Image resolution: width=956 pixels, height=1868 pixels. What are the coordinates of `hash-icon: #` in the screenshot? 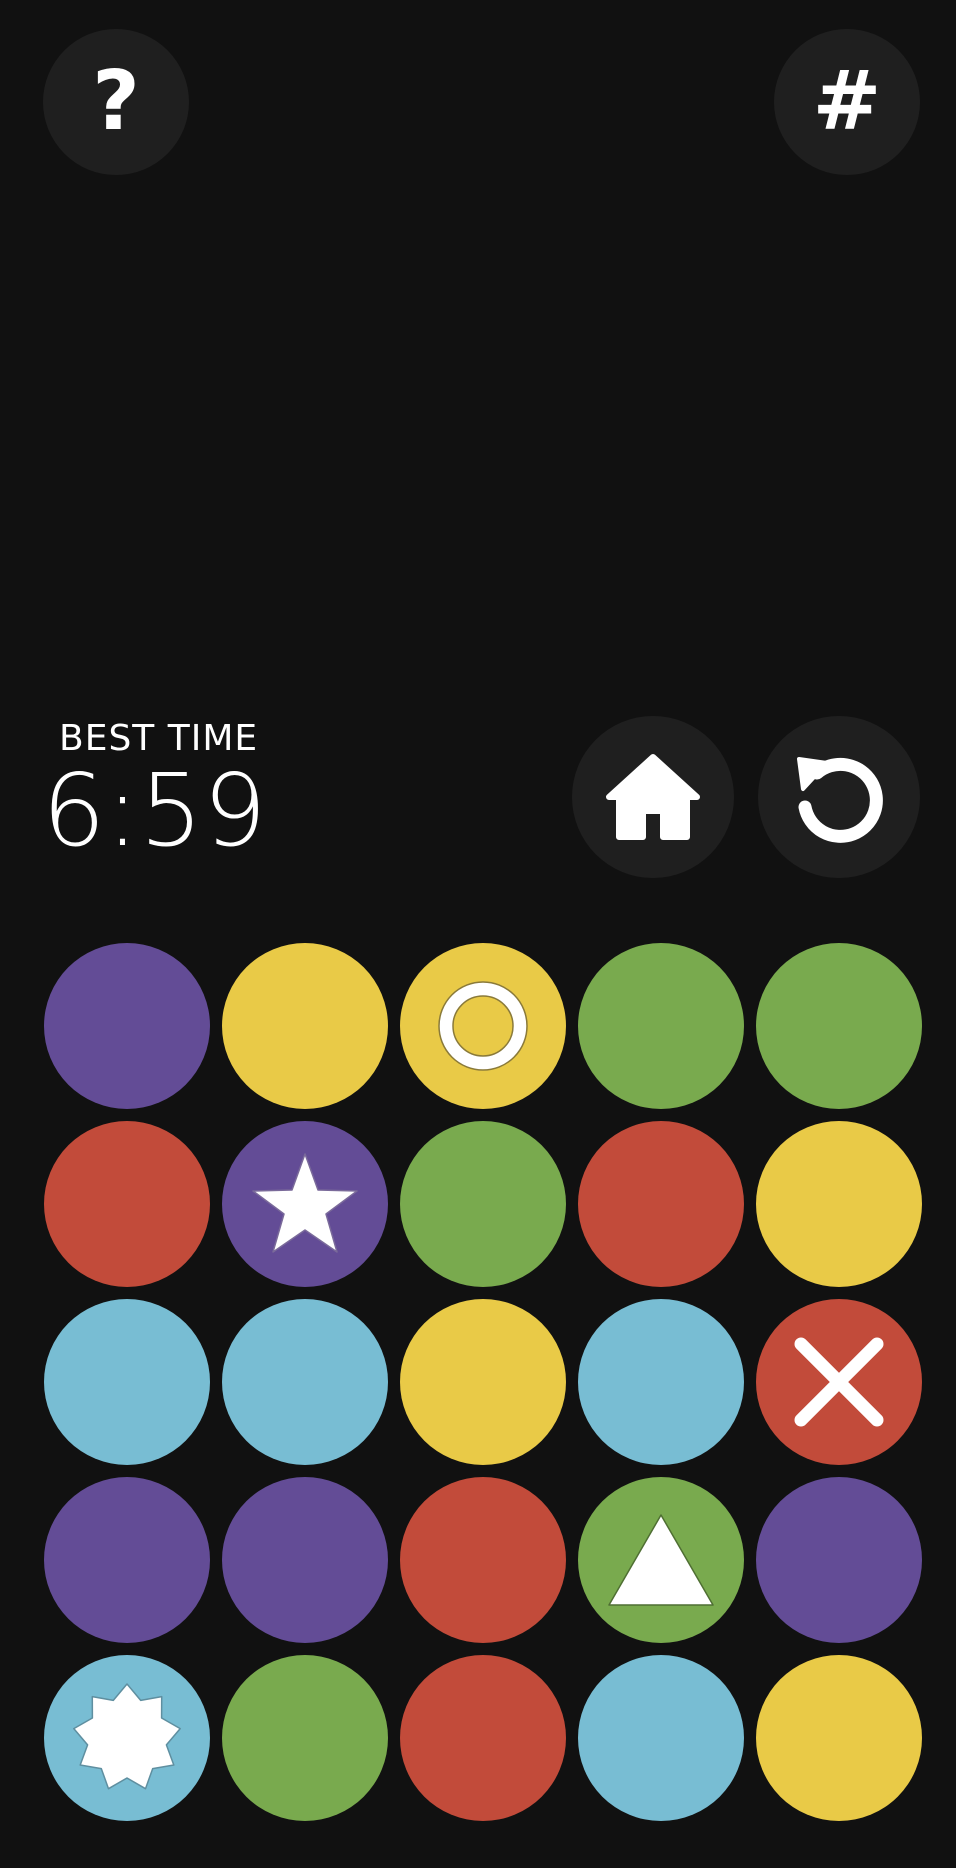 It's located at (847, 101).